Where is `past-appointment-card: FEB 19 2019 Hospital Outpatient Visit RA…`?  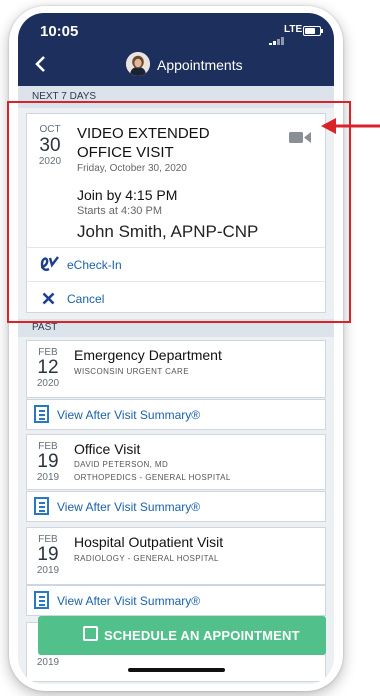 past-appointment-card: FEB 19 2019 Hospital Outpatient Visit RA… is located at coordinates (176, 556).